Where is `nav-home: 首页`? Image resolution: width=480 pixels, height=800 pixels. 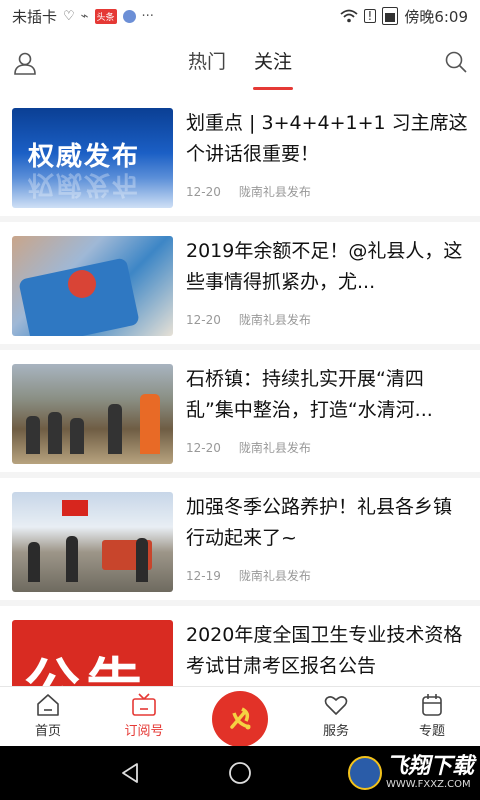
nav-home: 首页 is located at coordinates (48, 719).